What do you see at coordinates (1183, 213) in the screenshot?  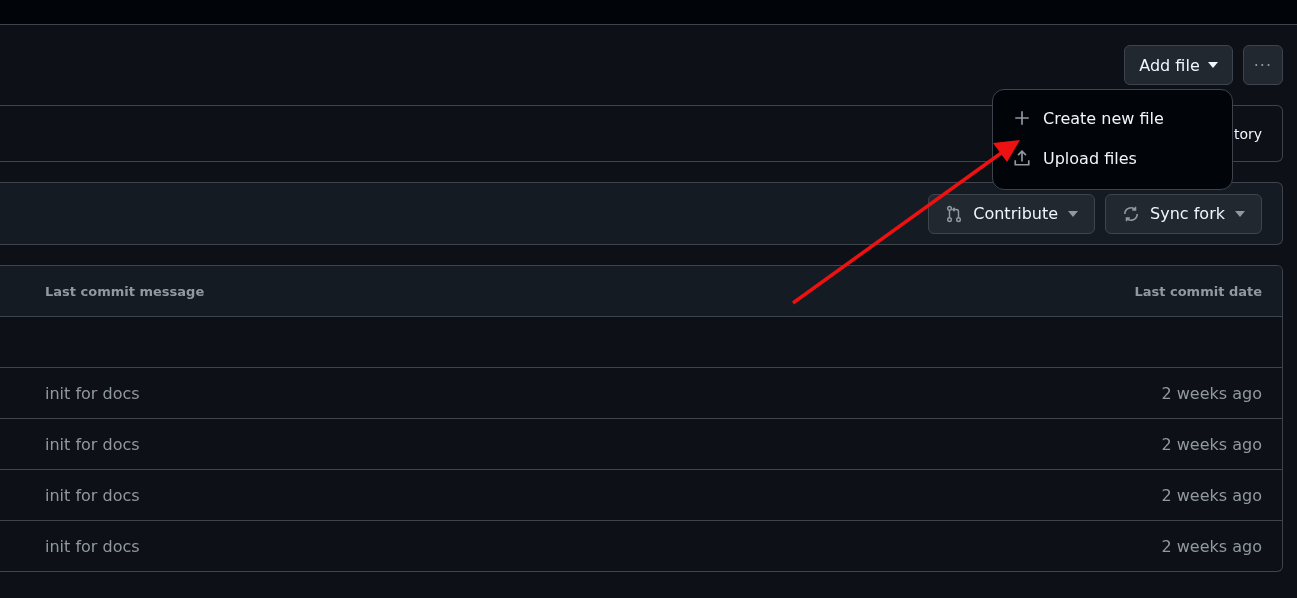 I see `sync-fork-button: Sync fork` at bounding box center [1183, 213].